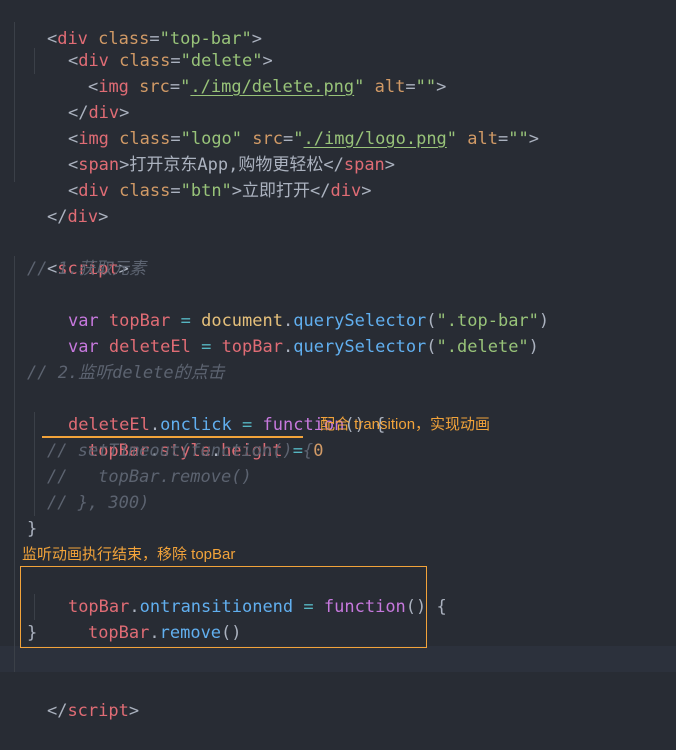 This screenshot has height=750, width=676. I want to click on code-comment: // 2.监听delete的点击, so click(126, 373).